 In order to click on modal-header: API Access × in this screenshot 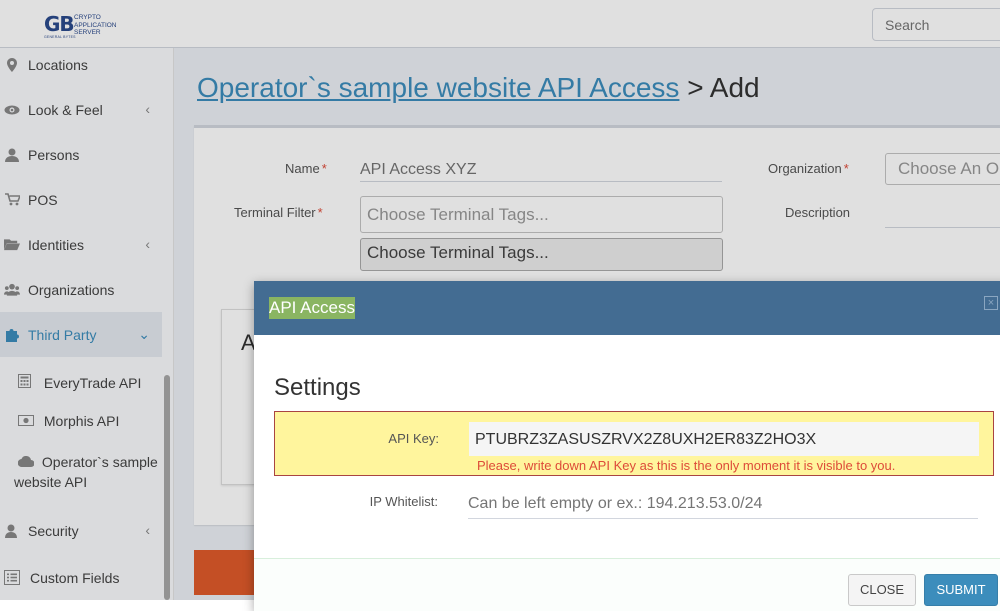, I will do `click(627, 308)`.